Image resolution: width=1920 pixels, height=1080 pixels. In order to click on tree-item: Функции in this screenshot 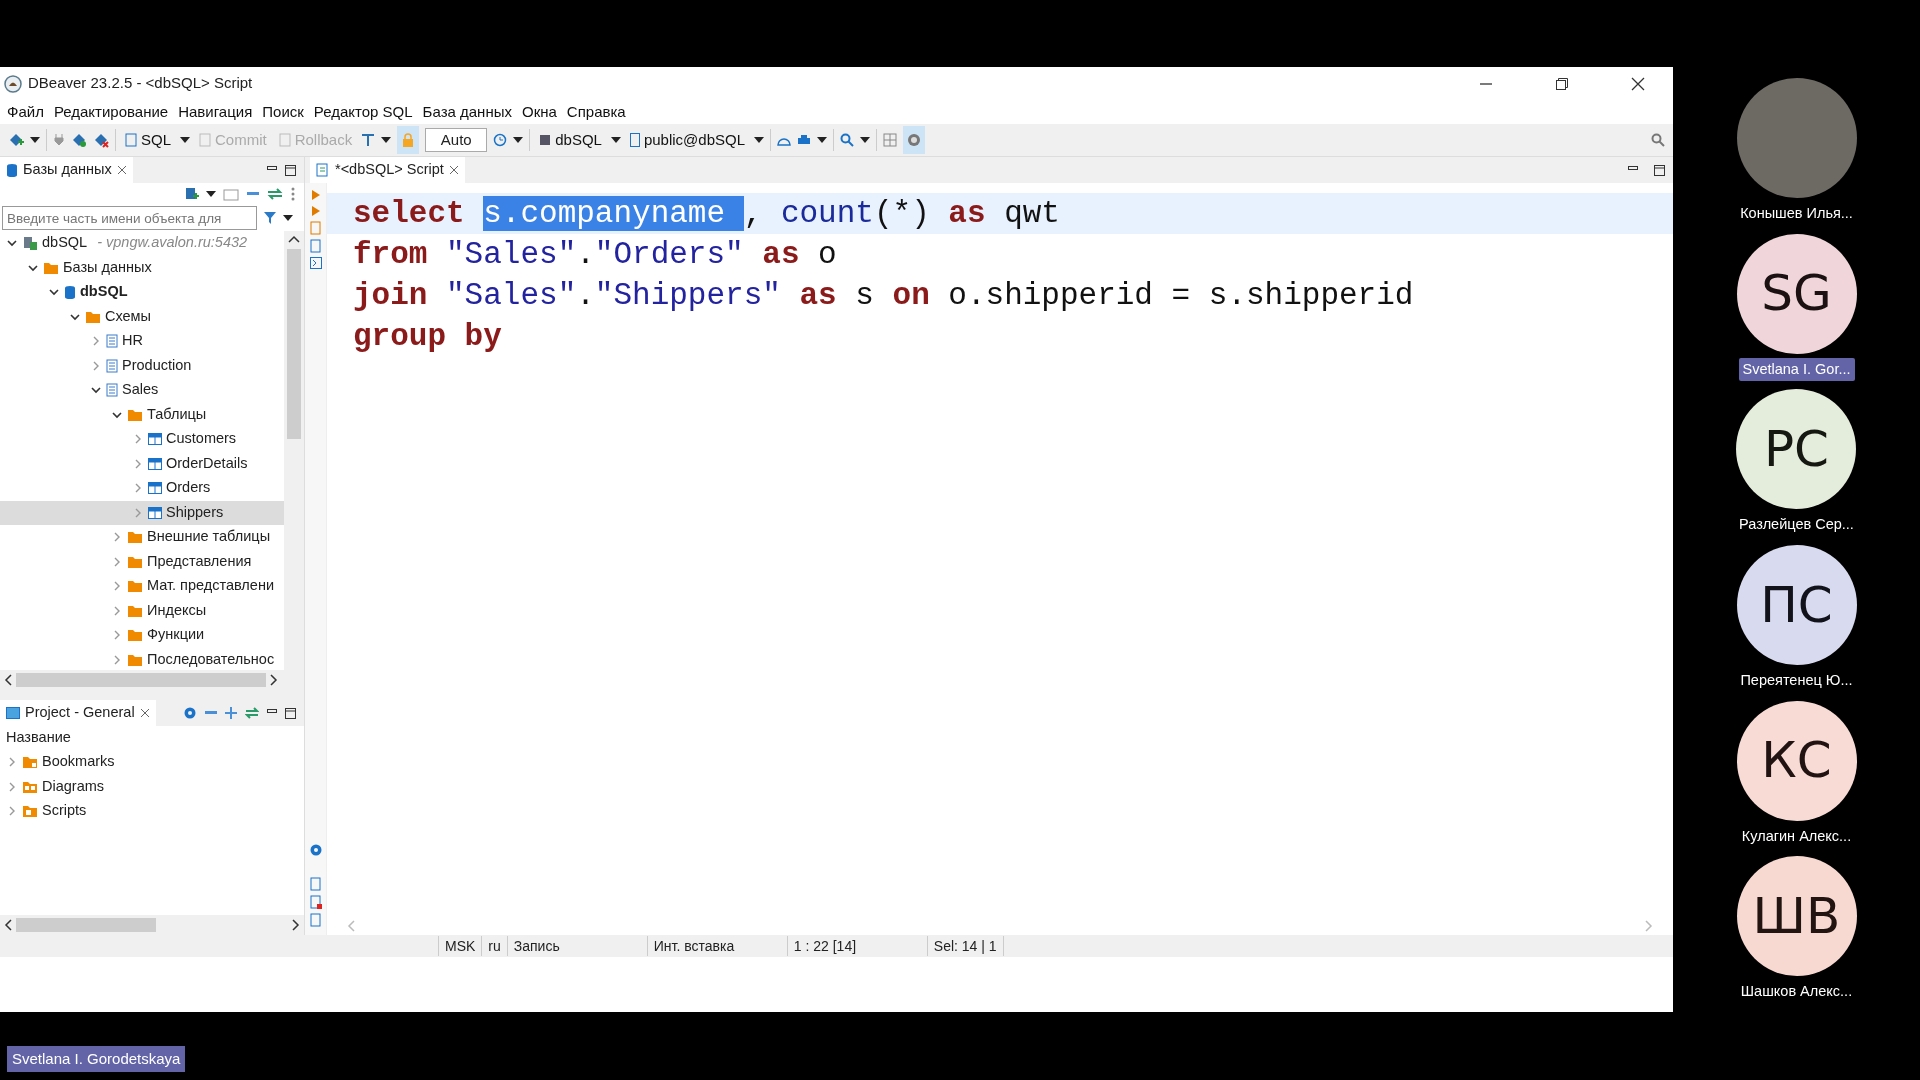, I will do `click(142, 635)`.